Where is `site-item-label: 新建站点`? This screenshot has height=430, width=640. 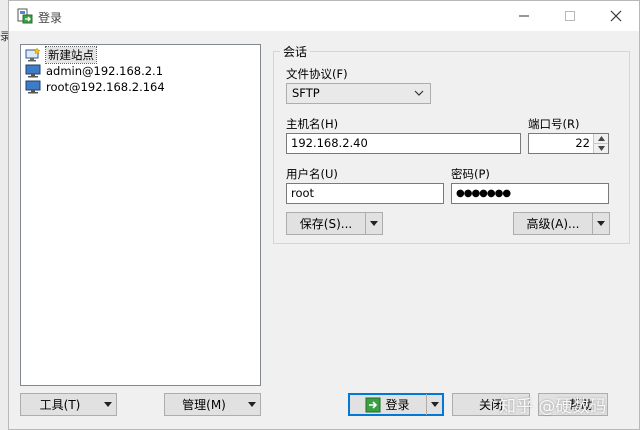 site-item-label: 新建站点 is located at coordinates (71, 55).